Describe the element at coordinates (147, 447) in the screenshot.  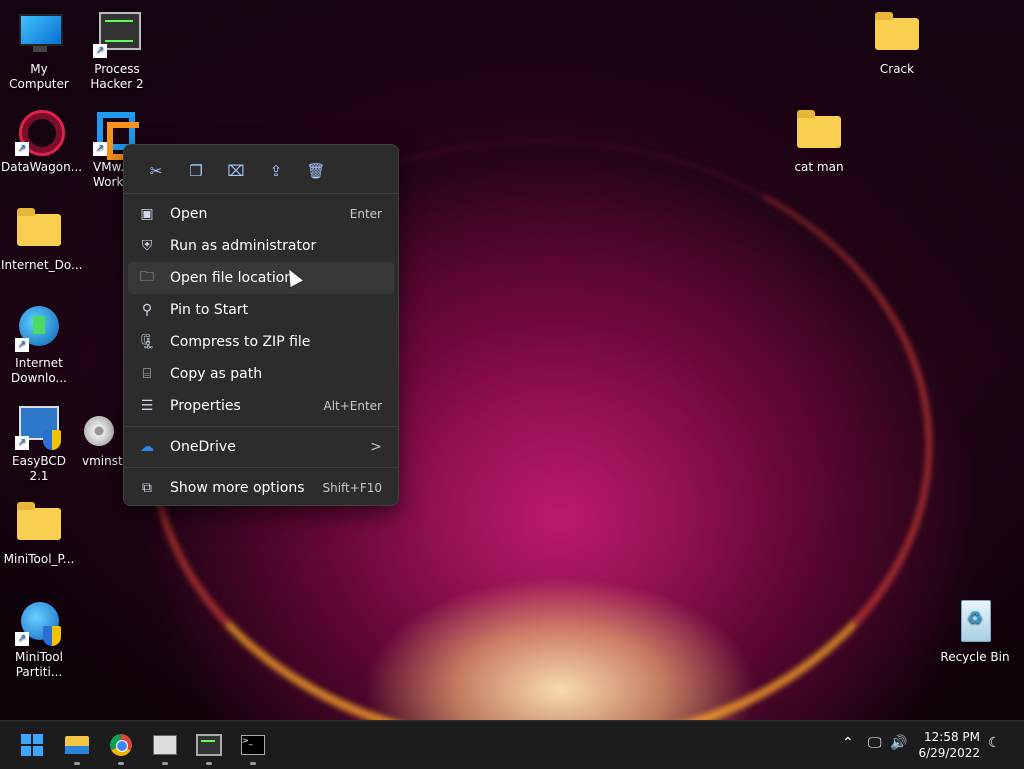
I see `onedrive-cloud-icon: ☁` at that location.